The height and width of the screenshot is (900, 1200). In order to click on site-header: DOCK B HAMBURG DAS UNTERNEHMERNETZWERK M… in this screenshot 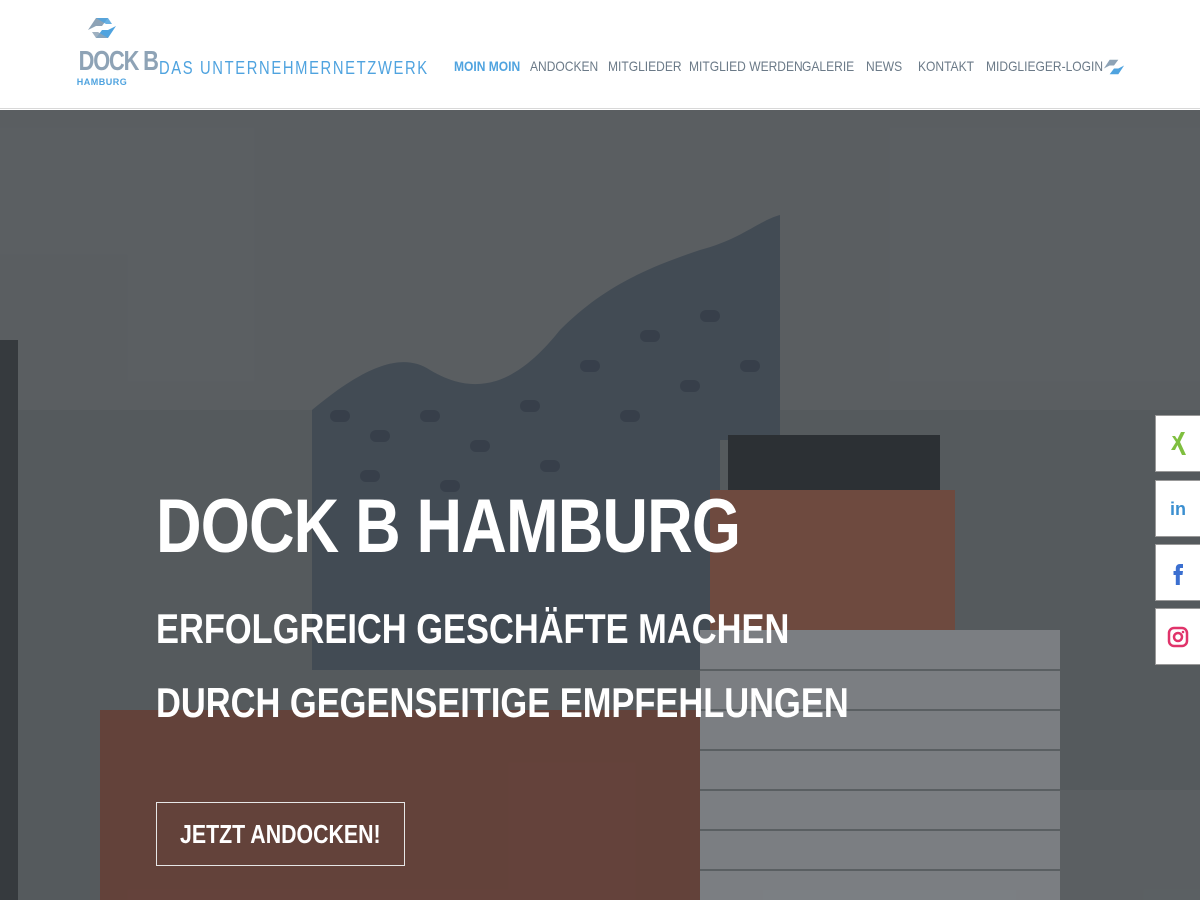, I will do `click(600, 54)`.